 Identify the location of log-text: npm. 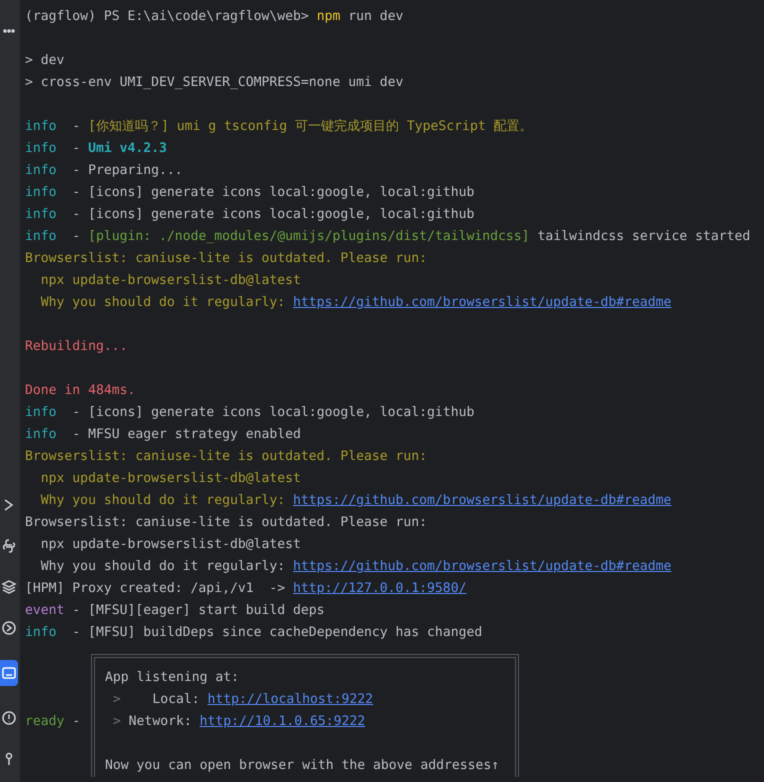
(328, 16).